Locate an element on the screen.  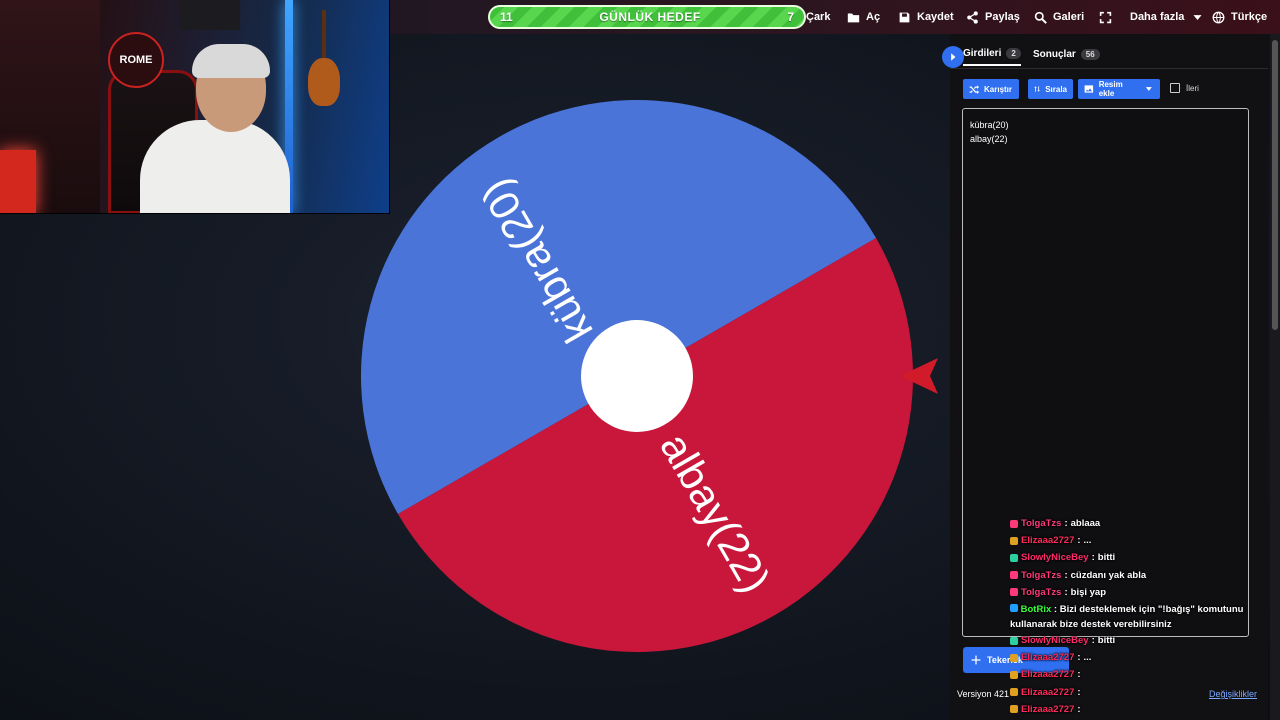
tab-entries: Girdileri 2 is located at coordinates (992, 54).